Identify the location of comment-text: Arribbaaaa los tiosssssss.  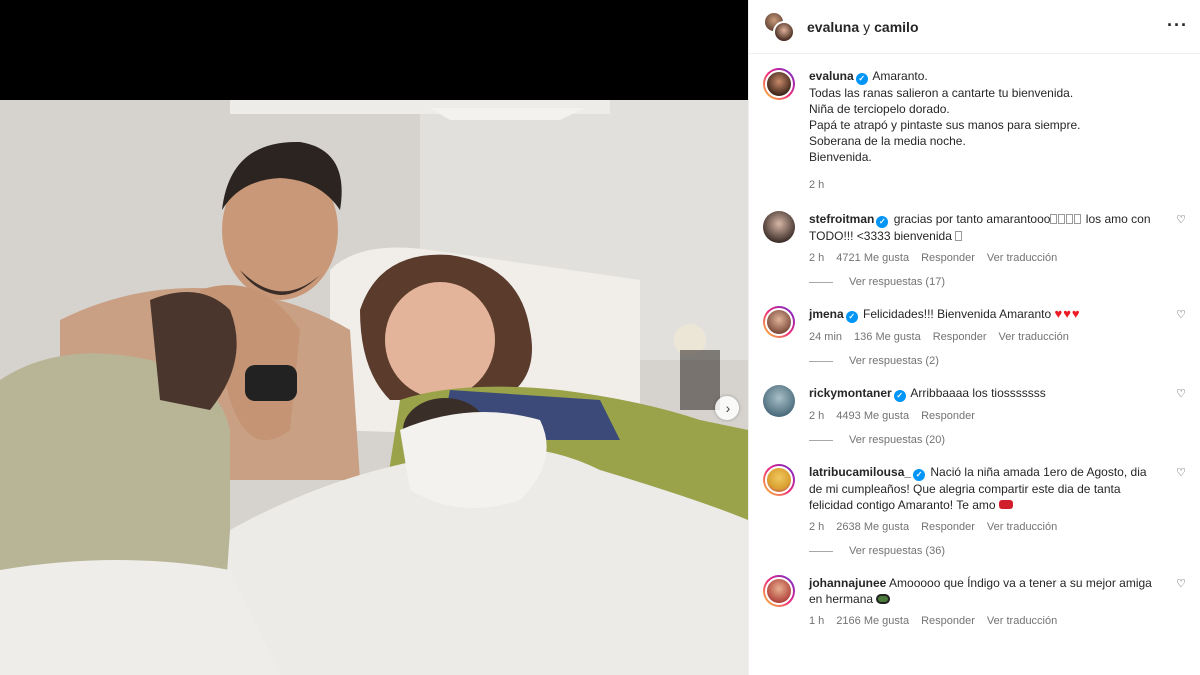
(978, 393).